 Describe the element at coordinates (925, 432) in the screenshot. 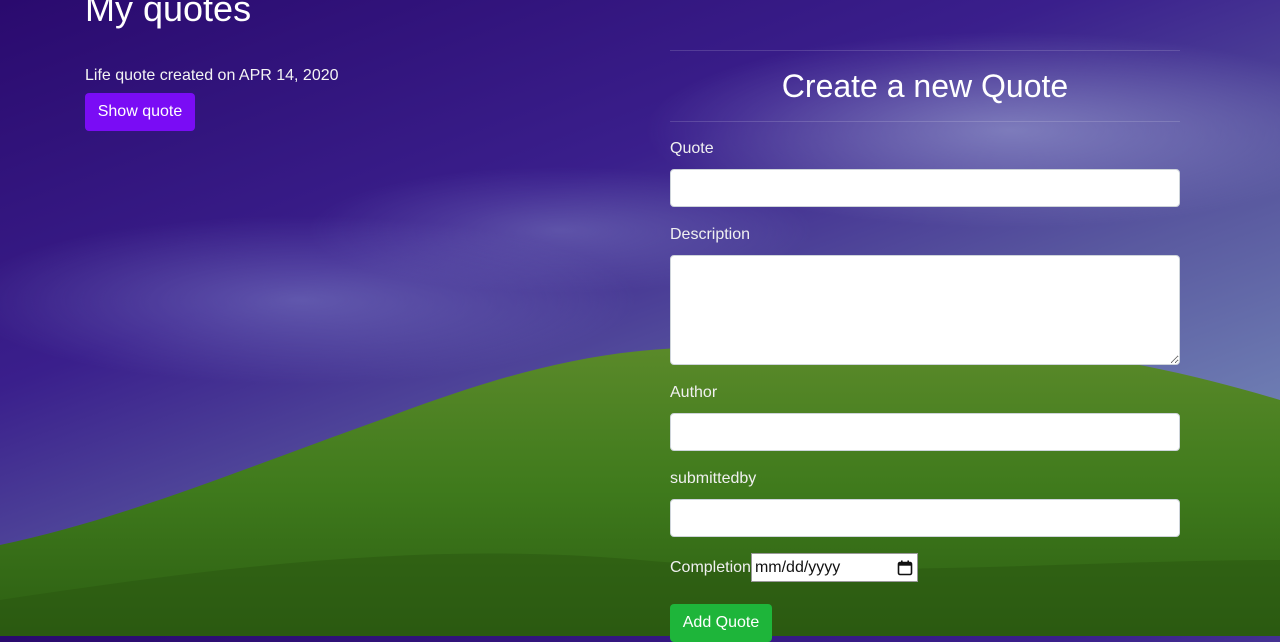

I see `author-input` at that location.